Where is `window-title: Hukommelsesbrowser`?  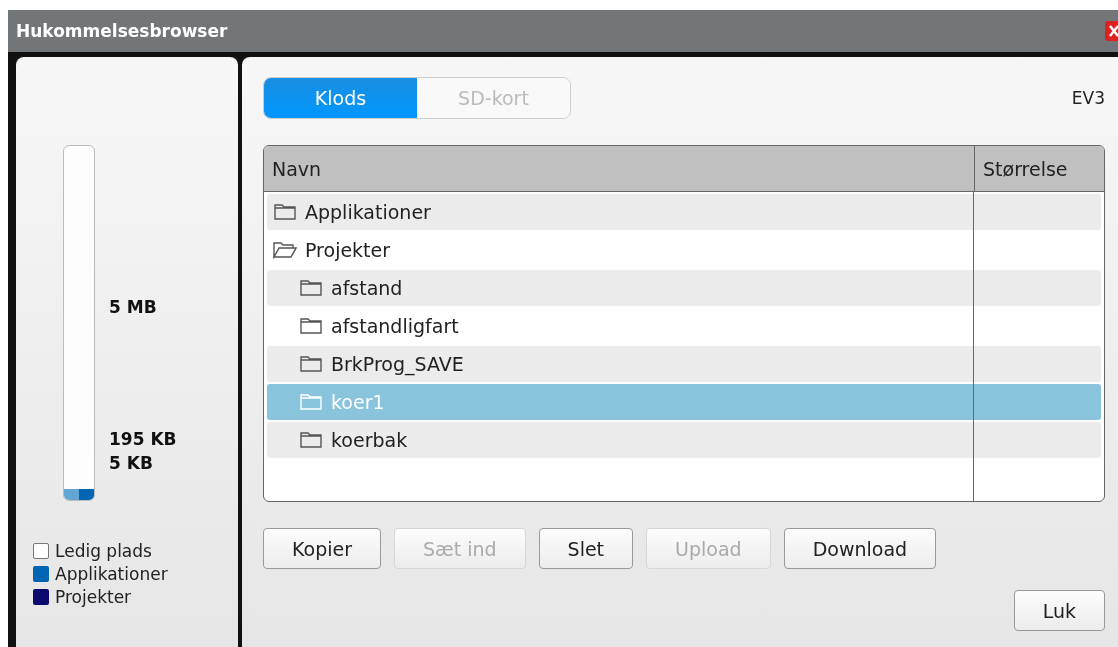
window-title: Hukommelsesbrowser is located at coordinates (122, 31).